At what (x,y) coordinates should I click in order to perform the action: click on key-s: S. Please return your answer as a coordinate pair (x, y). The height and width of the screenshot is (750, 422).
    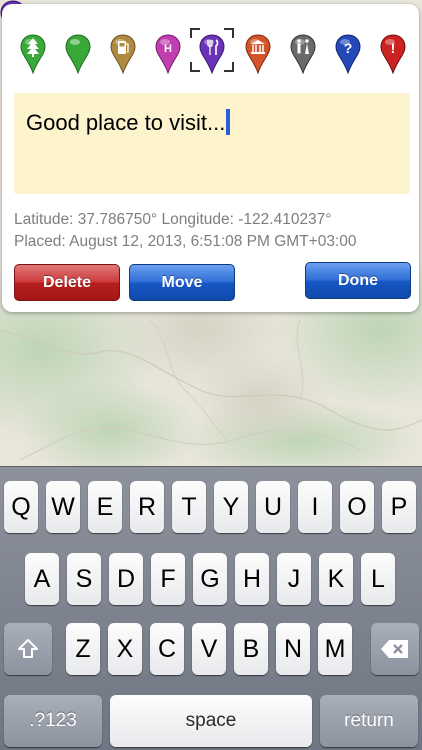
    Looking at the image, I should click on (84, 579).